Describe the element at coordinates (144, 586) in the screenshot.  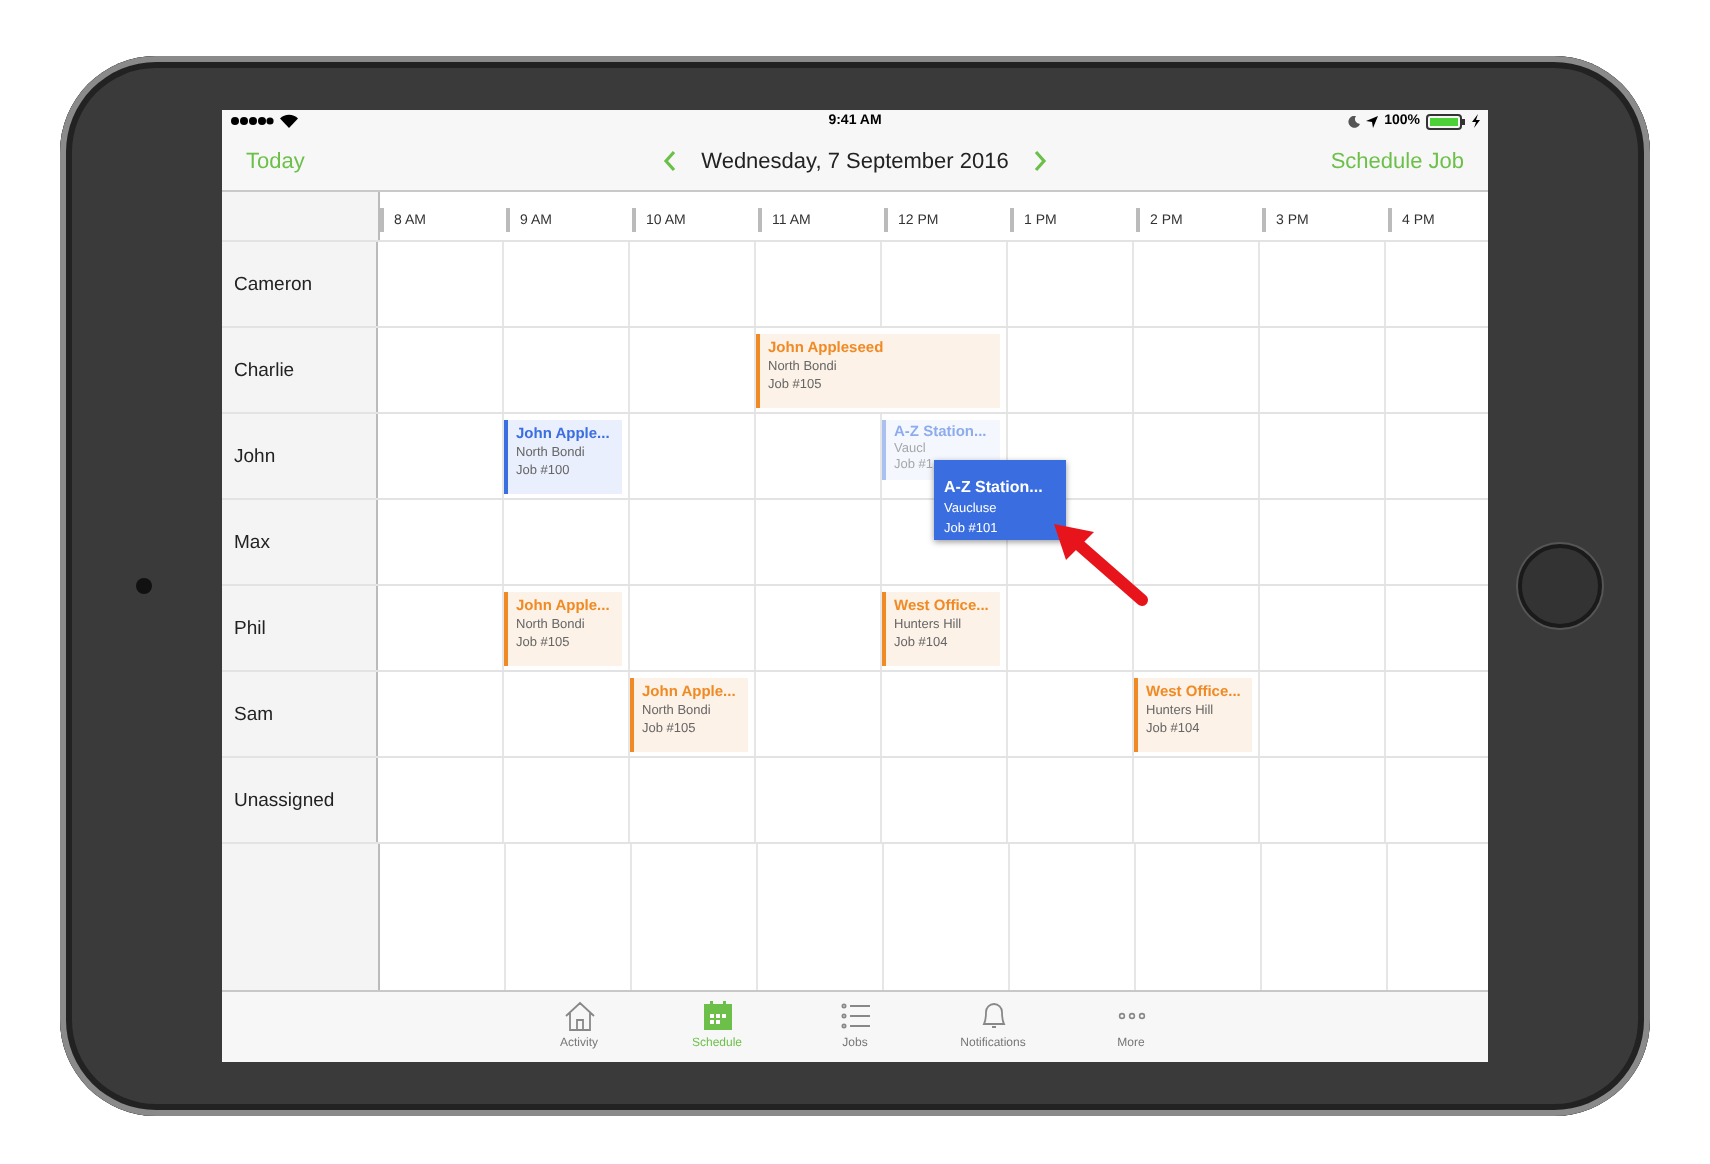
I see `camera-icon` at that location.